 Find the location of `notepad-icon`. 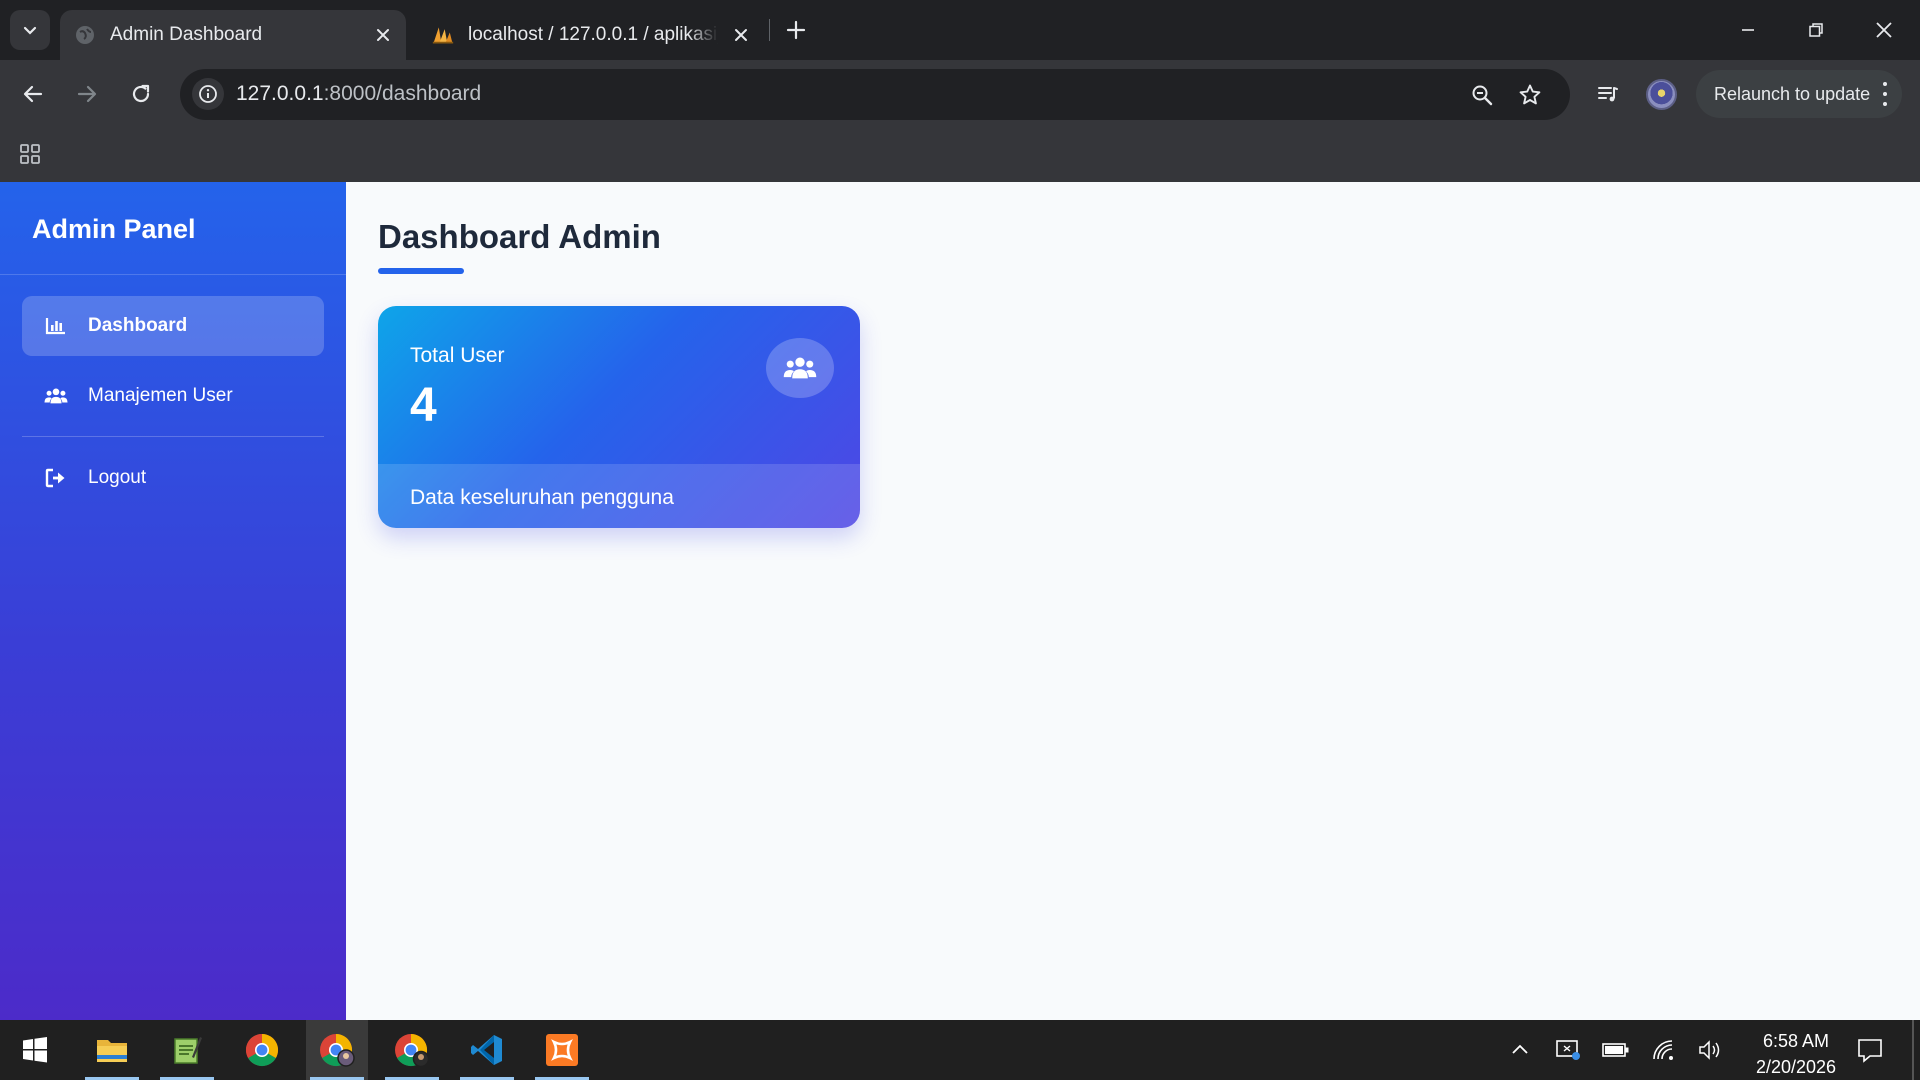

notepad-icon is located at coordinates (188, 1050).